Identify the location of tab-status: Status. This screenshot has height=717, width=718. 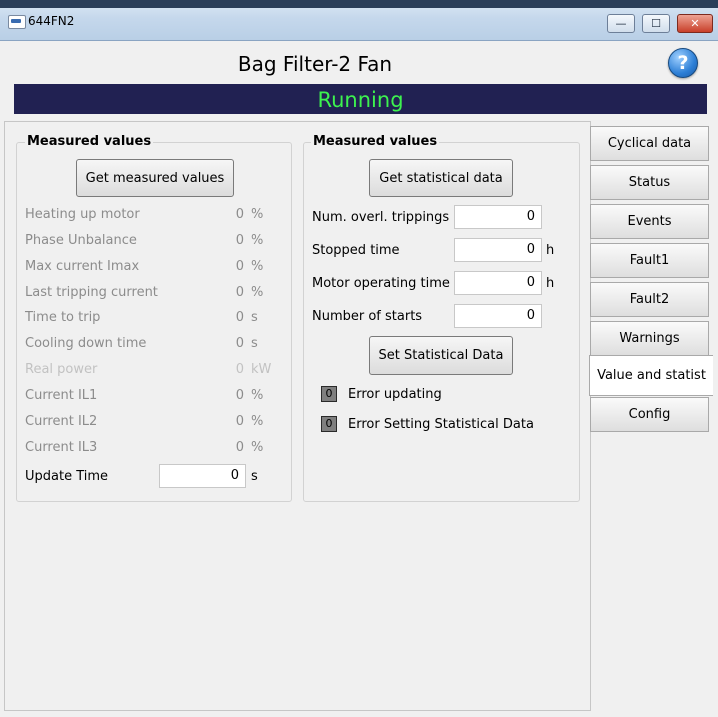
(649, 182).